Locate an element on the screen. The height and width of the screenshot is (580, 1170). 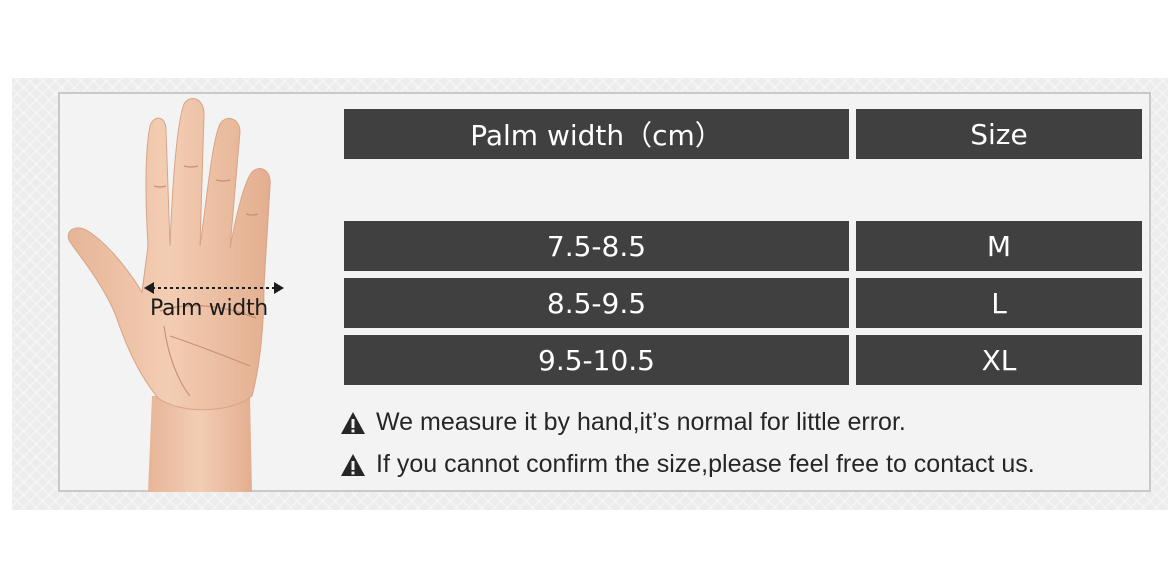
table-cell-range: 9.5-10.5 is located at coordinates (596, 360).